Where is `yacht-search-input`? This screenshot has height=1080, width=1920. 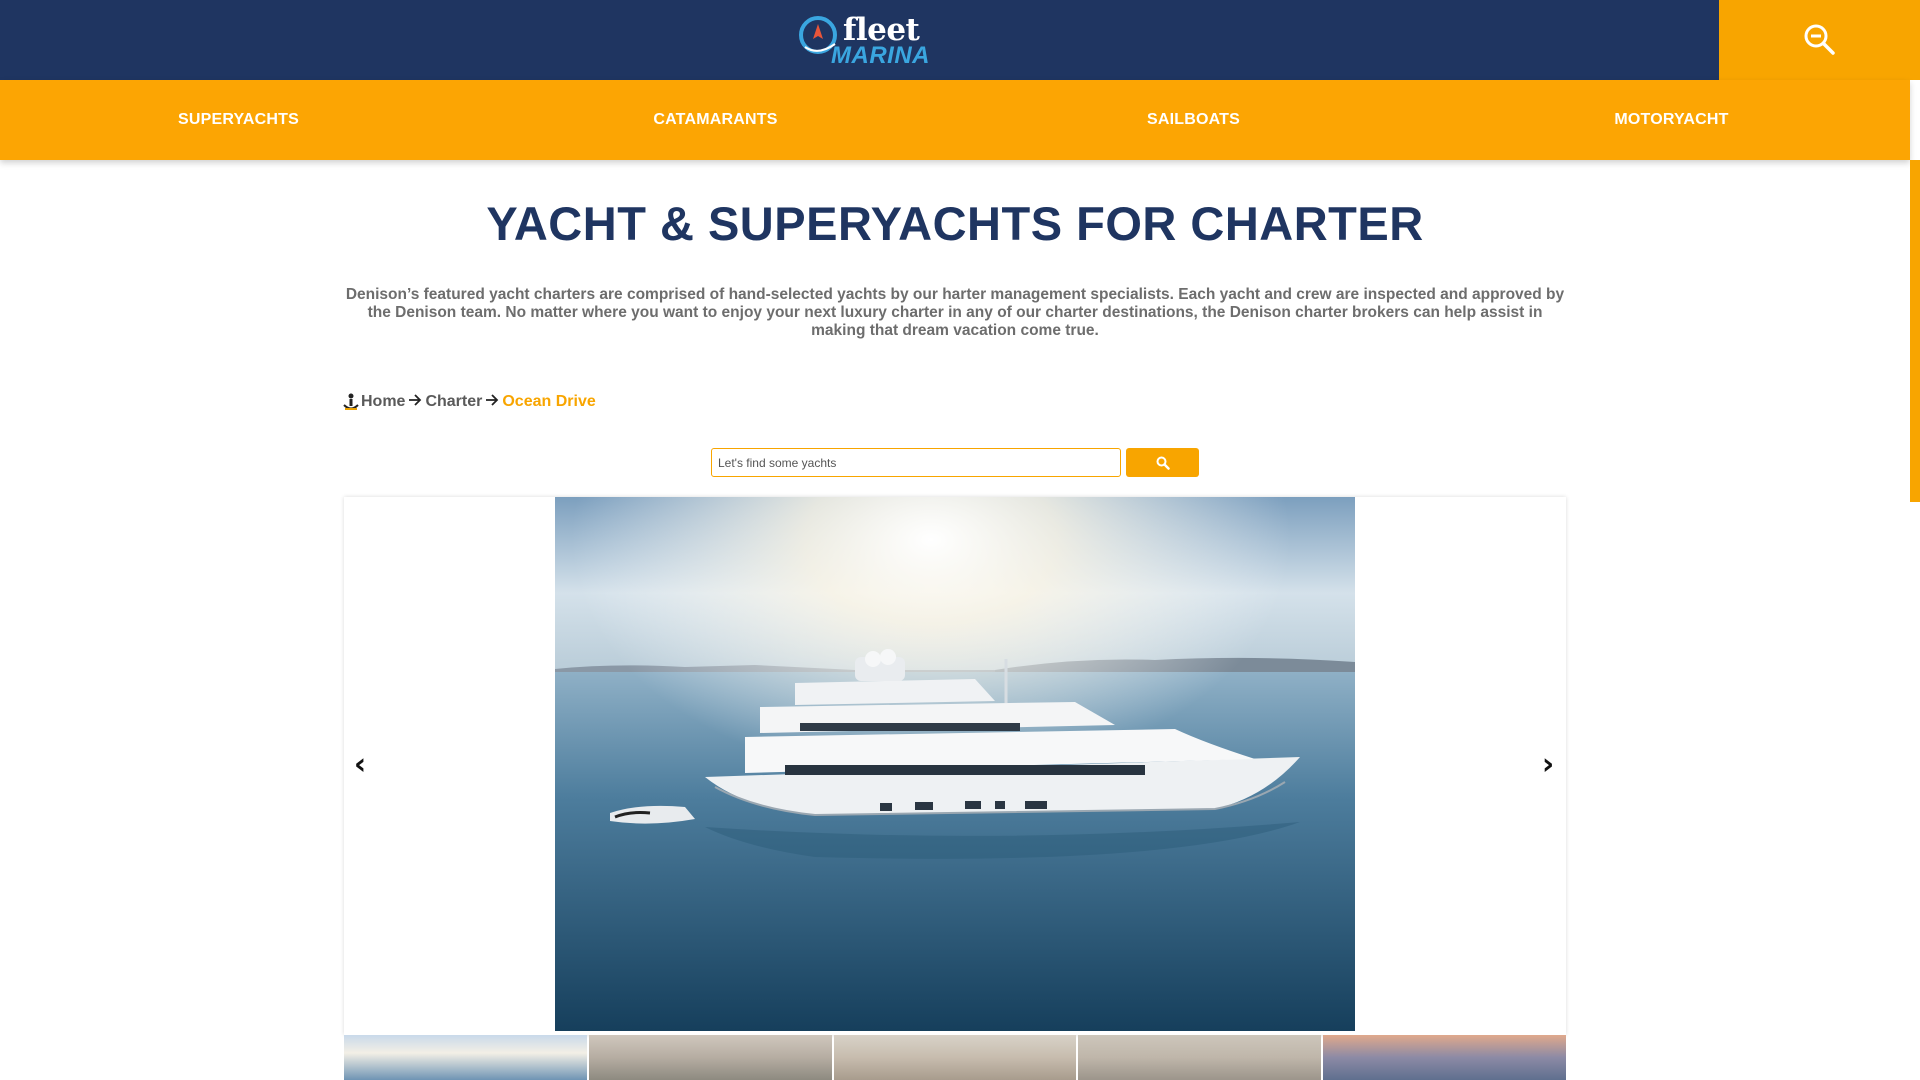
yacht-search-input is located at coordinates (916, 462).